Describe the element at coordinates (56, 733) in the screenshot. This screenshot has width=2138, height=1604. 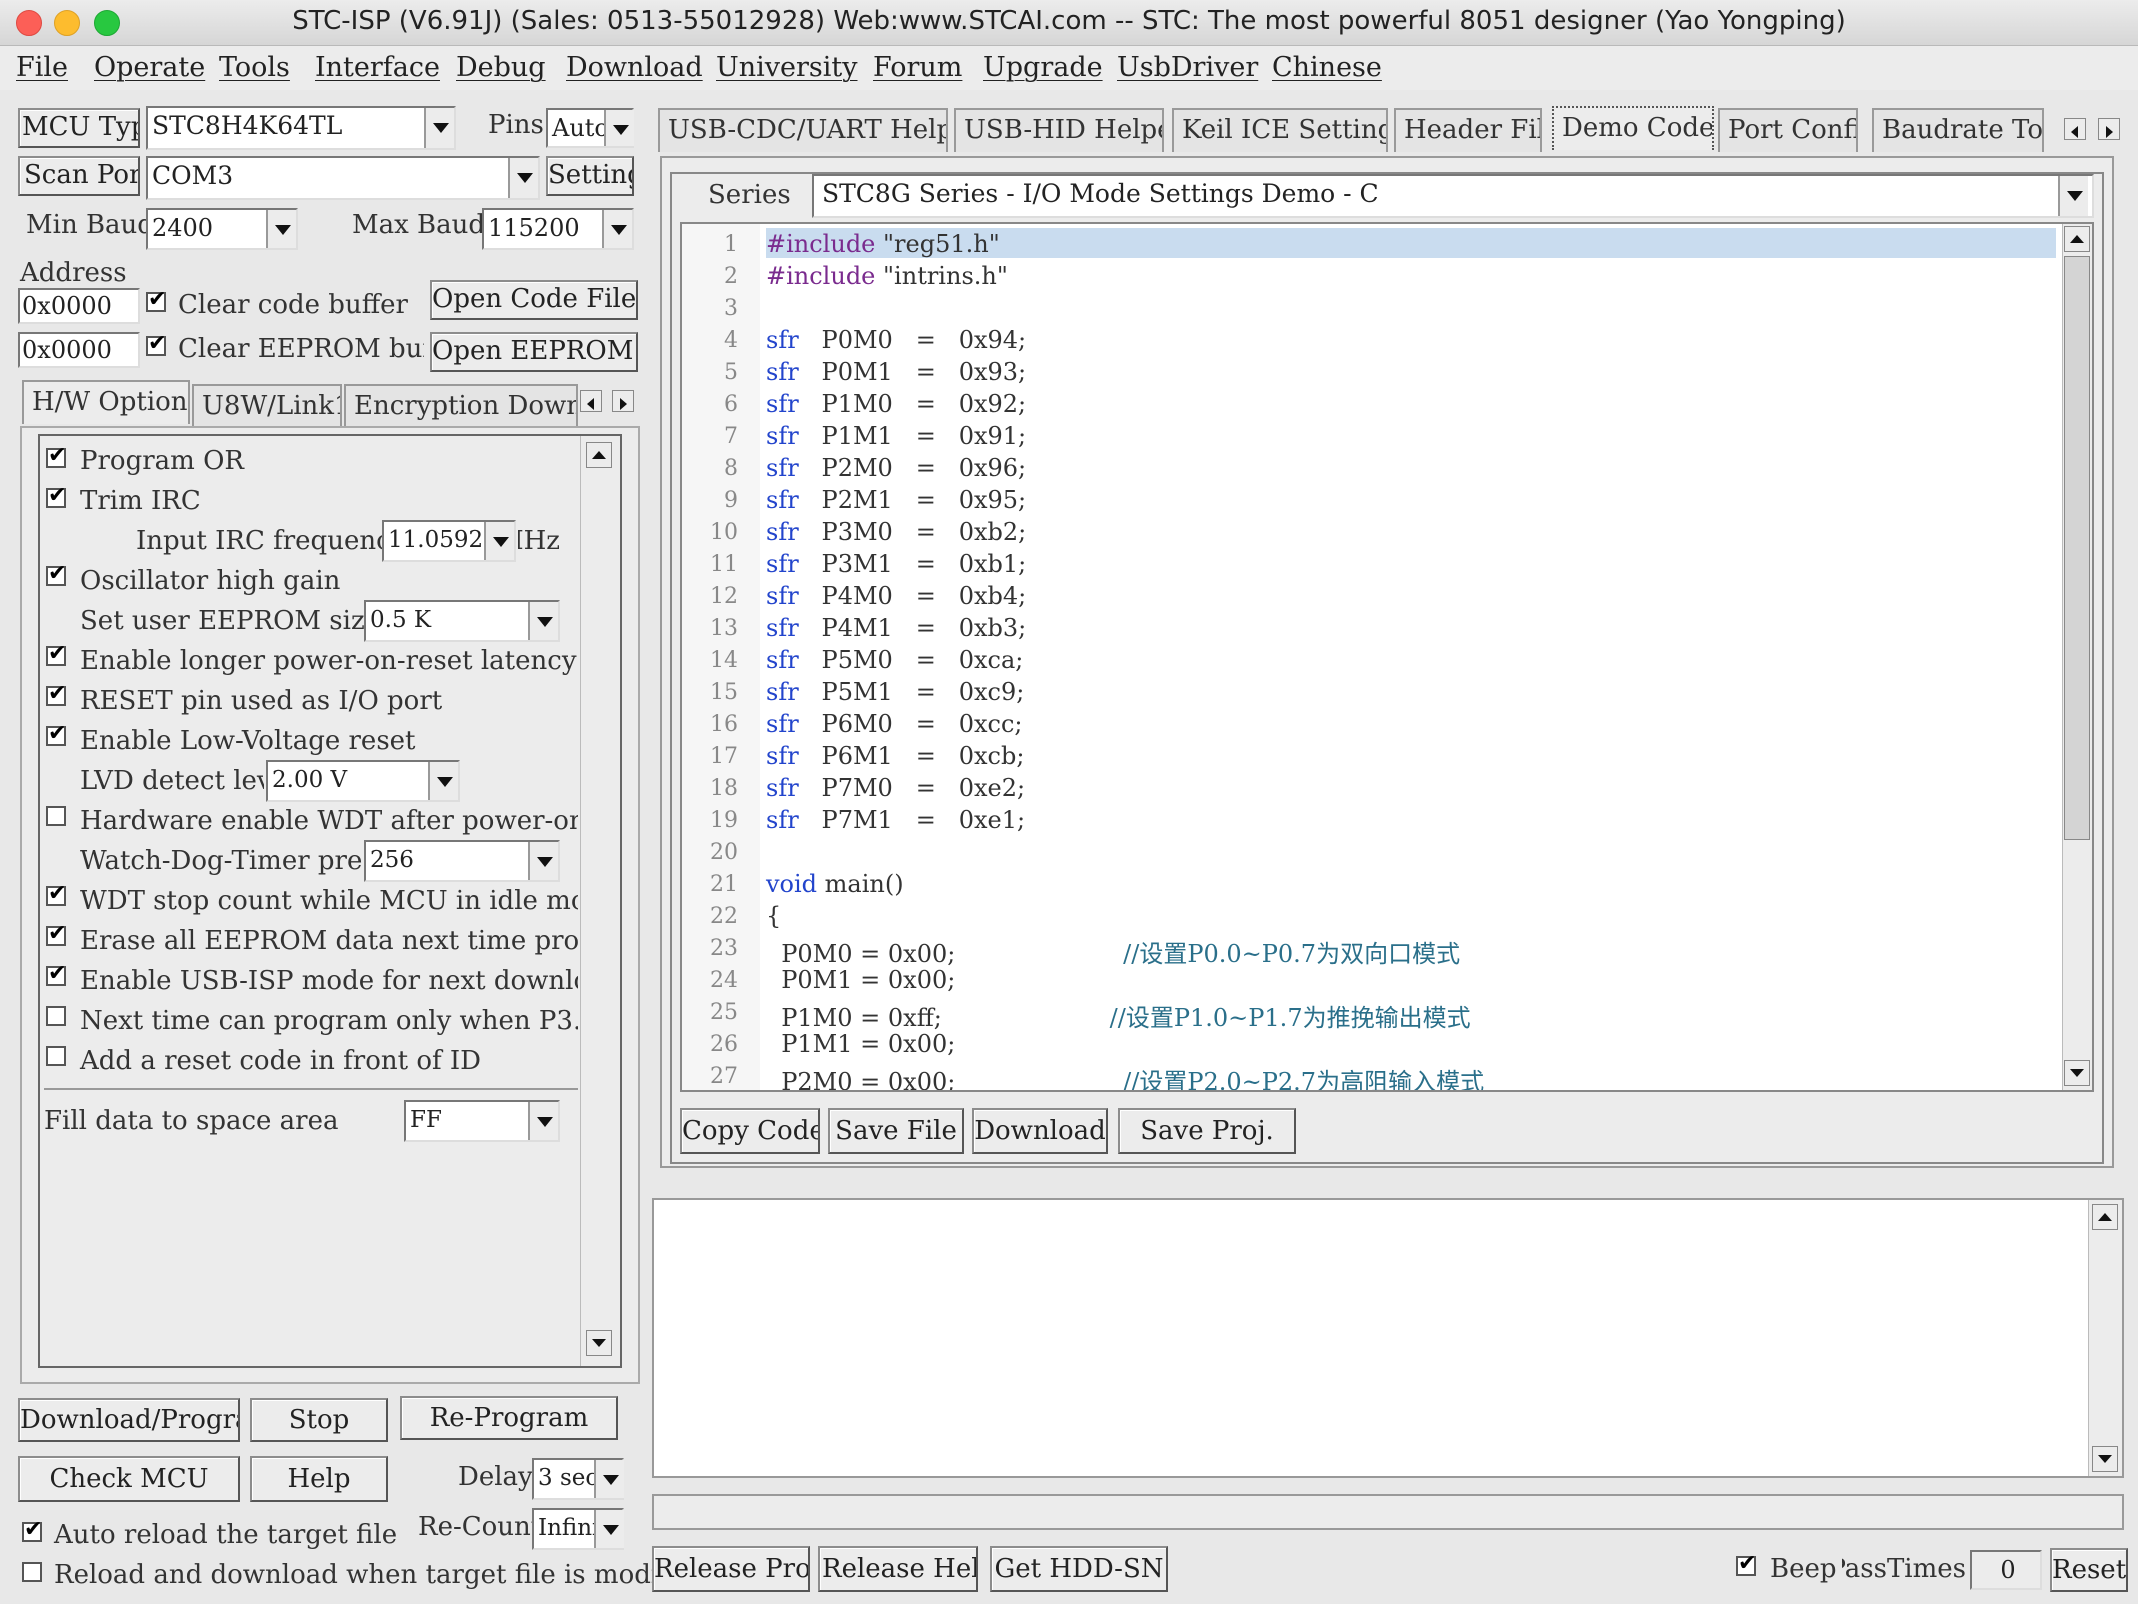
I see `low-voltage-checkbox` at that location.